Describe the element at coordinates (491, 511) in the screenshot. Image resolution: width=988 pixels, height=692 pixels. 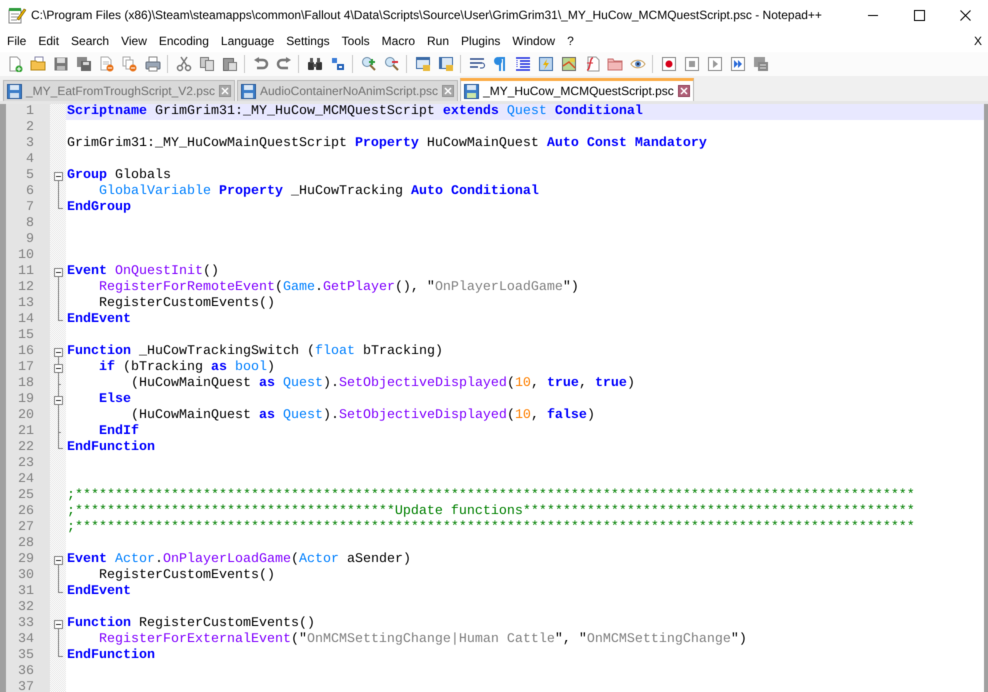
I see `code-line: ;****************************************Update functions*************************************************` at that location.